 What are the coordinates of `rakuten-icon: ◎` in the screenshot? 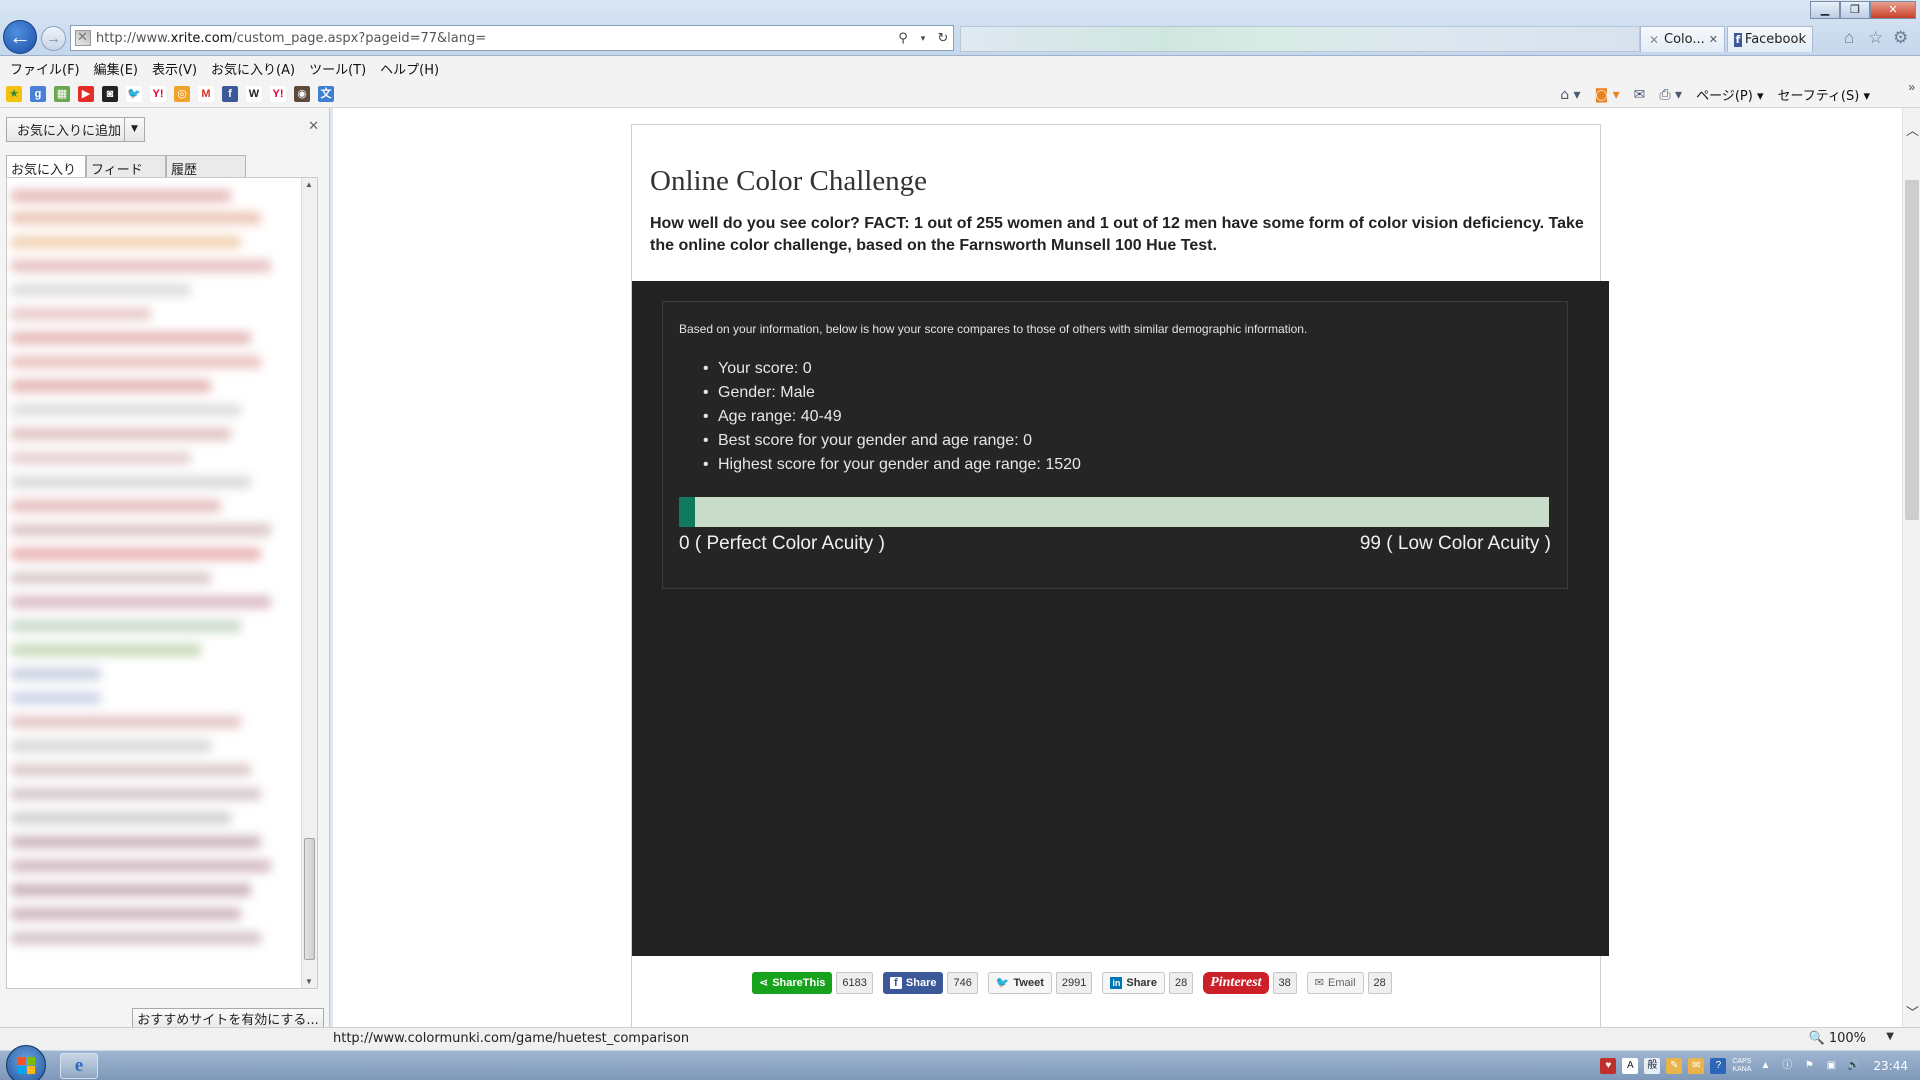 It's located at (182, 94).